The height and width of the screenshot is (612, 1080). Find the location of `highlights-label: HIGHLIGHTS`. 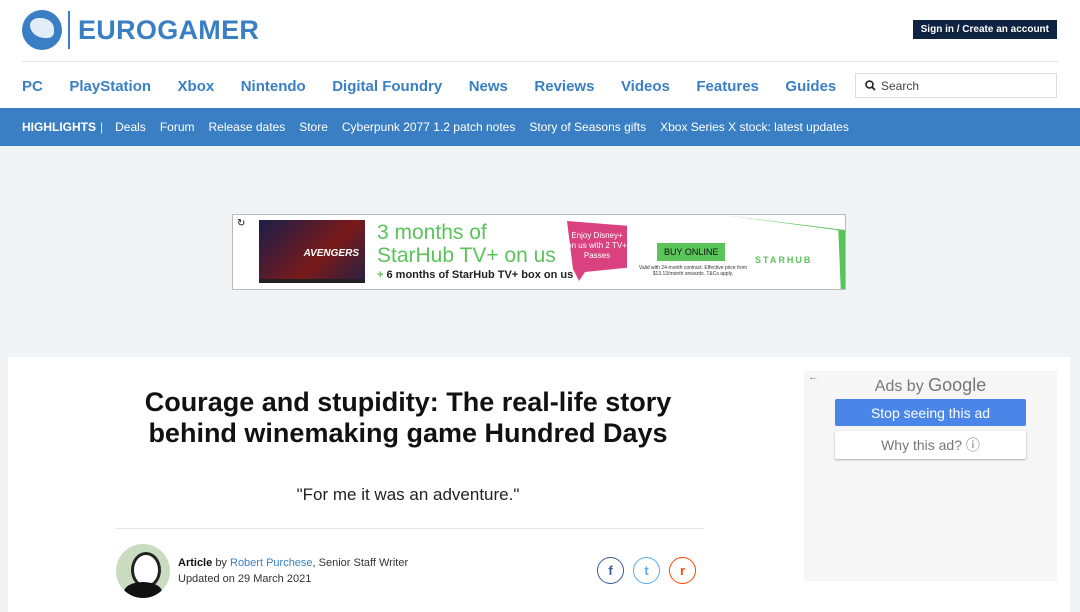

highlights-label: HIGHLIGHTS is located at coordinates (59, 127).